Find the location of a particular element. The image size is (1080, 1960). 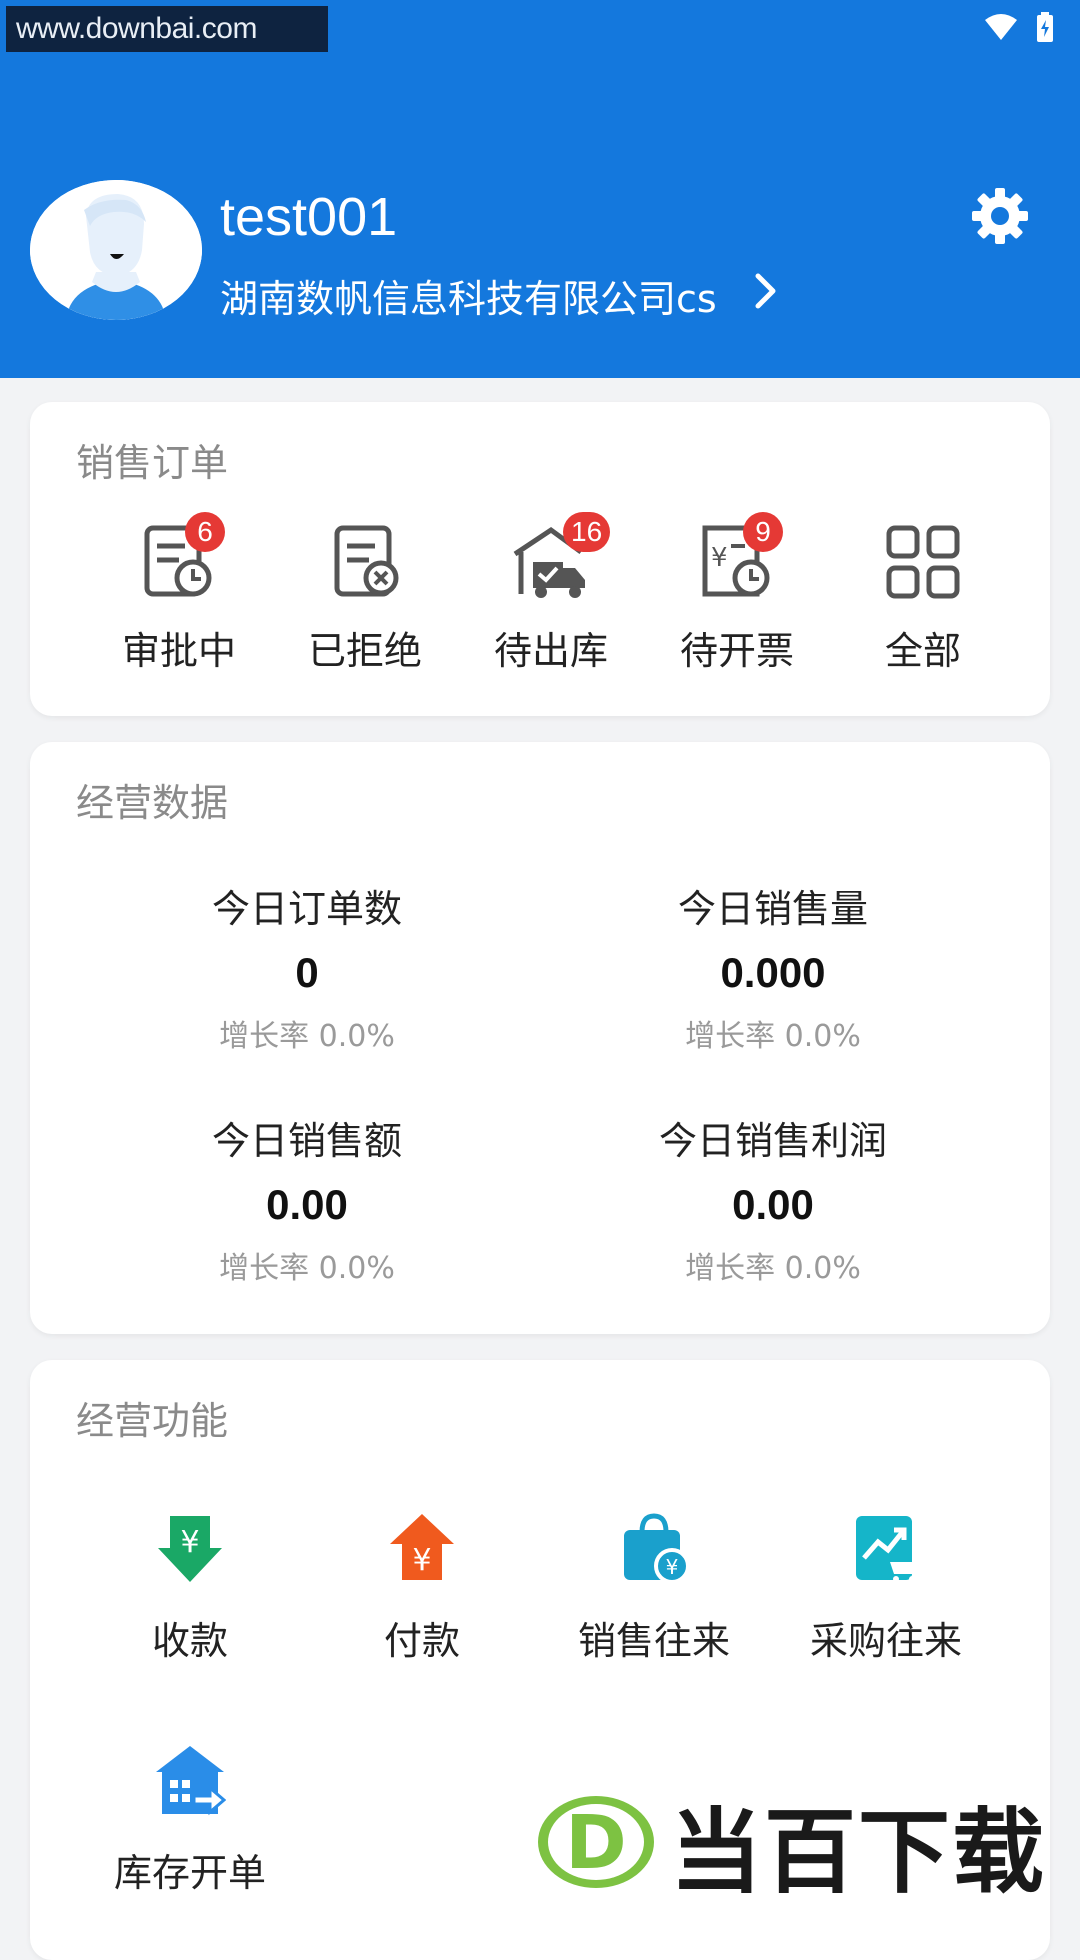

company-name: 湖南数帆信息科技有限公司cs is located at coordinates (468, 299).